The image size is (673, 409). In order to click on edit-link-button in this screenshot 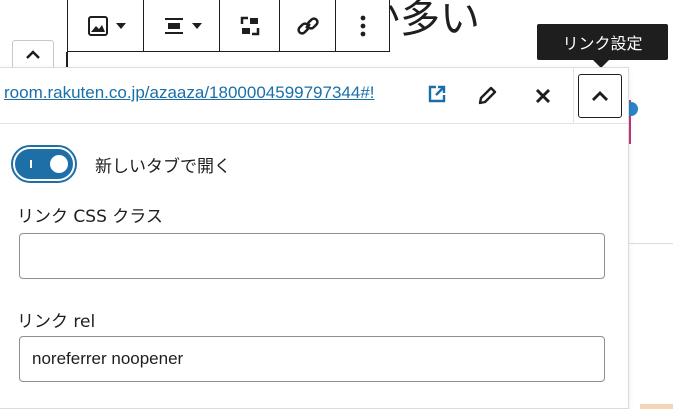, I will do `click(487, 96)`.